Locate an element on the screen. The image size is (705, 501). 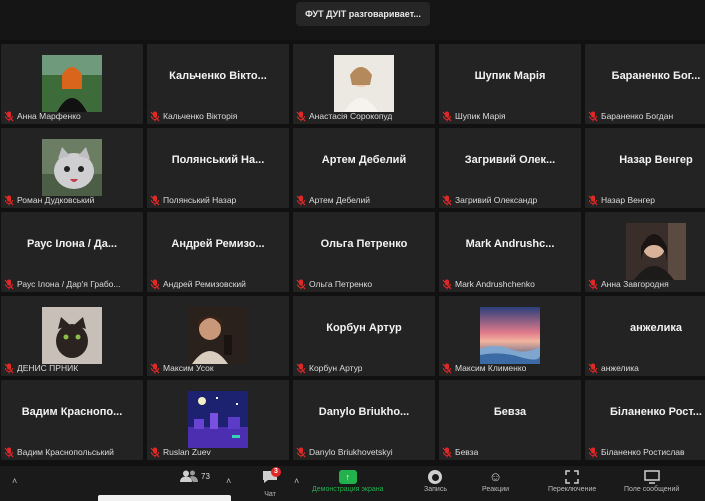
participant-name-label: Роман Дудковський is located at coordinates (49, 200).